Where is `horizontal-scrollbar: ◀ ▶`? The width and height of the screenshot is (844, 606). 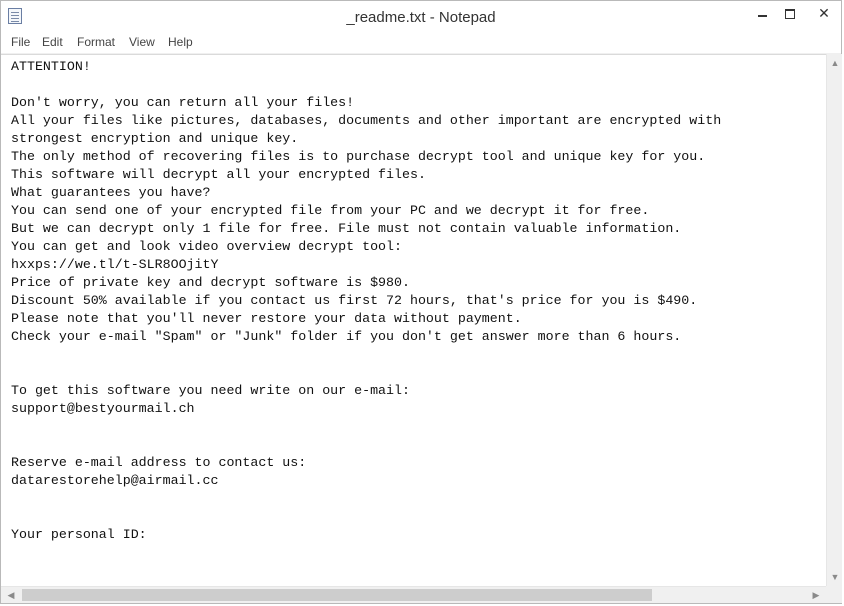
horizontal-scrollbar: ◀ ▶ is located at coordinates (413, 594).